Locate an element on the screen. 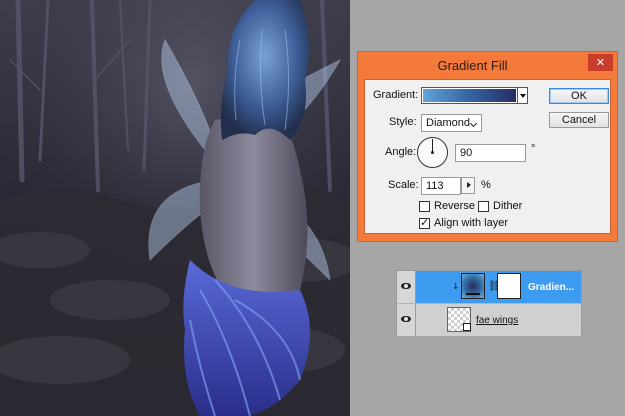 This screenshot has height=416, width=625. scale-input: 113 is located at coordinates (441, 186).